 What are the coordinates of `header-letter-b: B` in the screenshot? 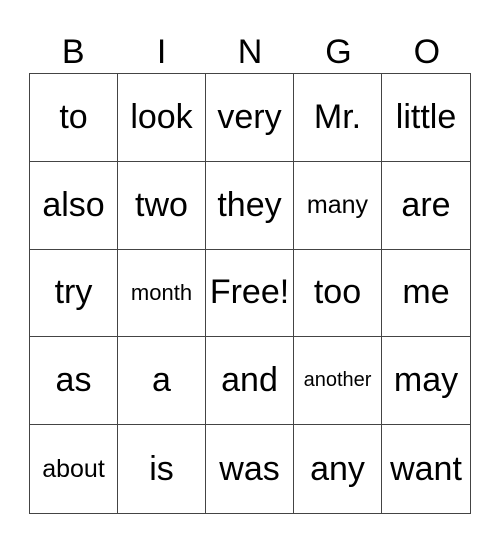 It's located at (73, 52).